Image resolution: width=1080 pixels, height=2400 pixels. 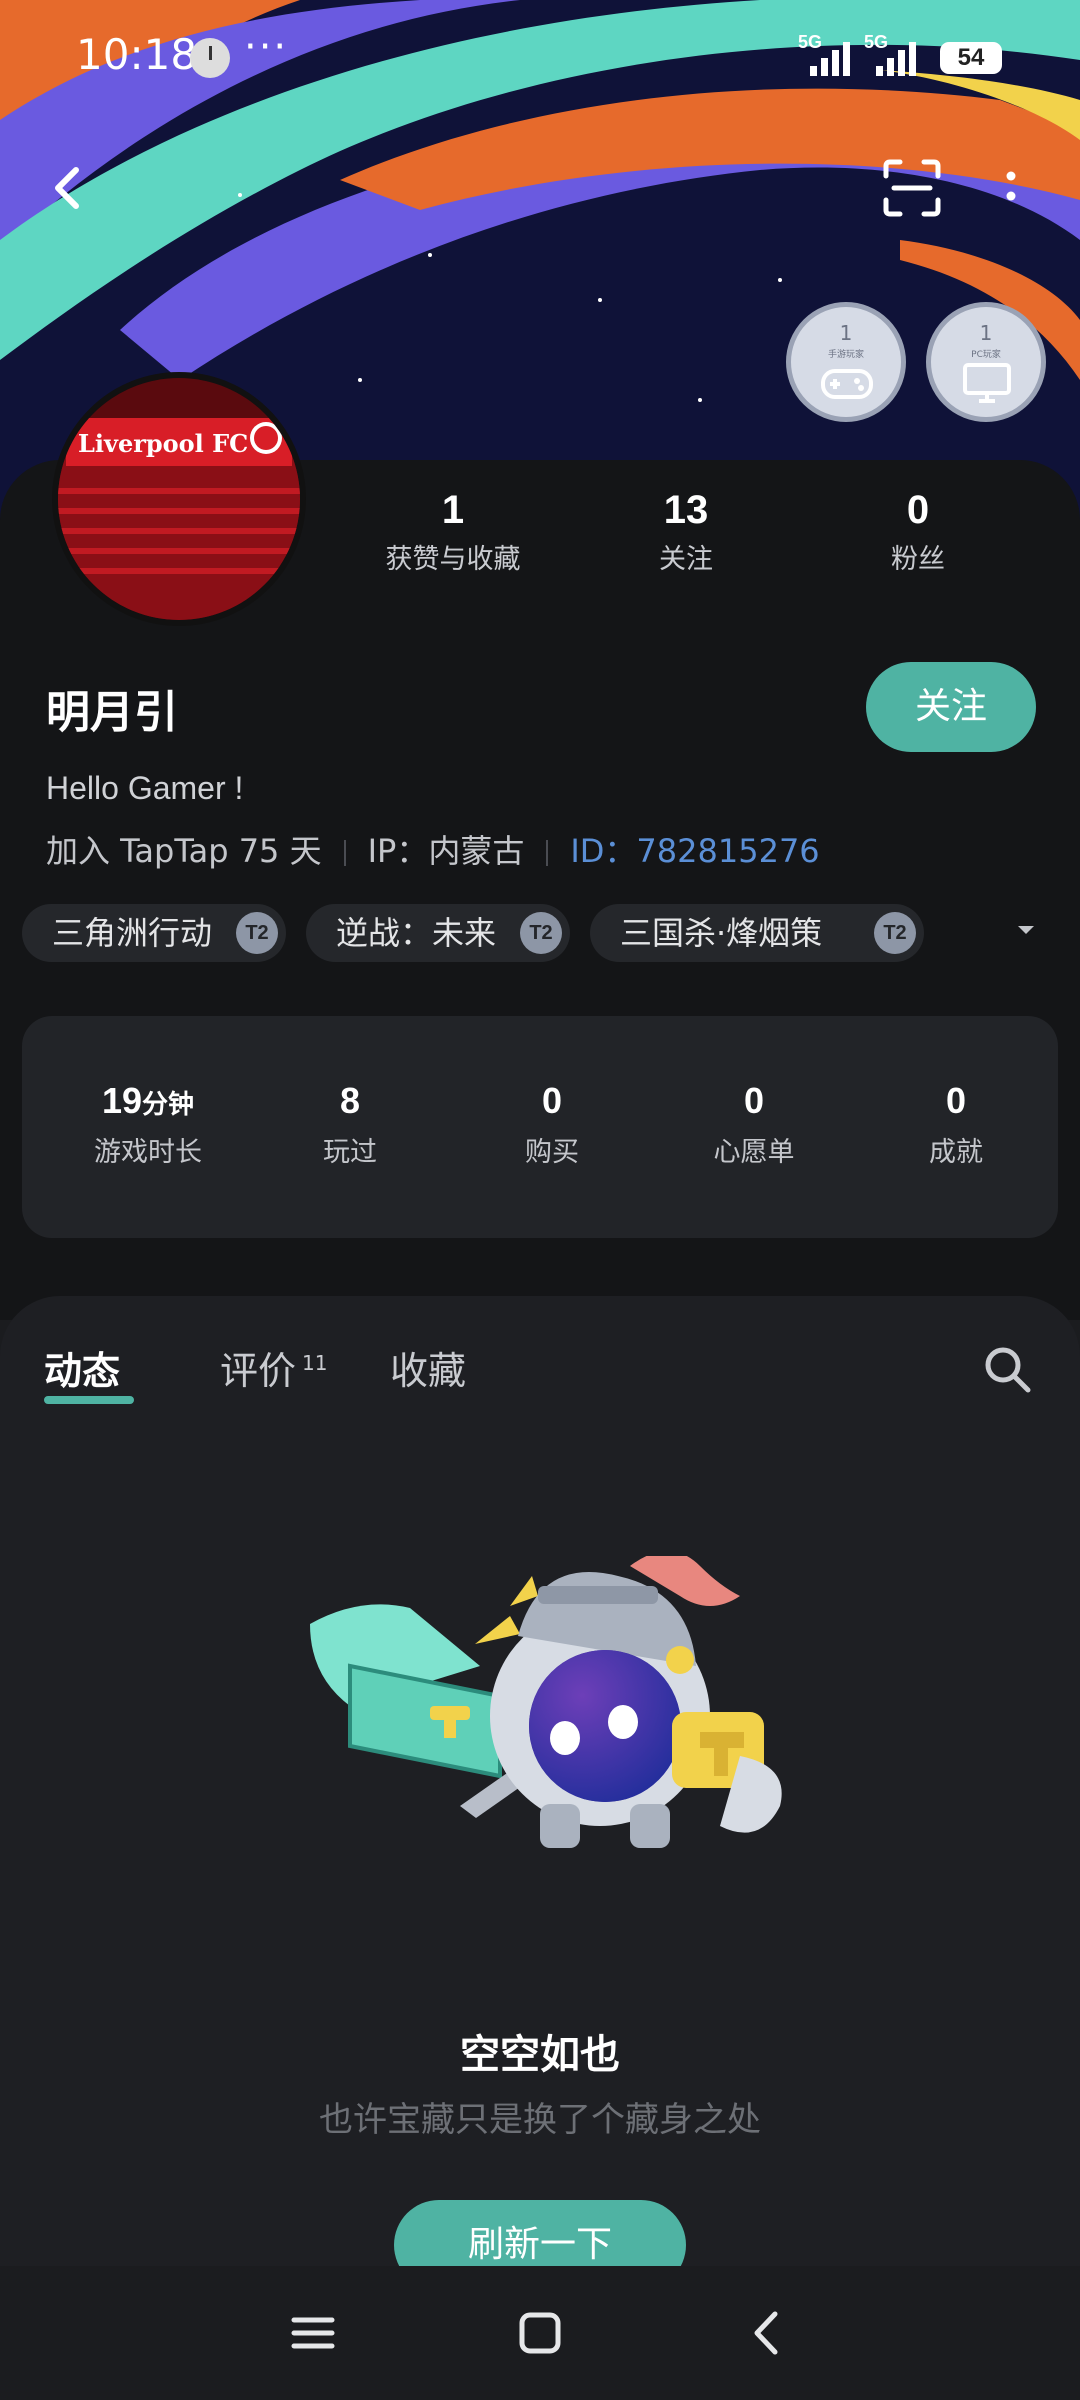 What do you see at coordinates (918, 559) in the screenshot?
I see `followers-label: 粉丝` at bounding box center [918, 559].